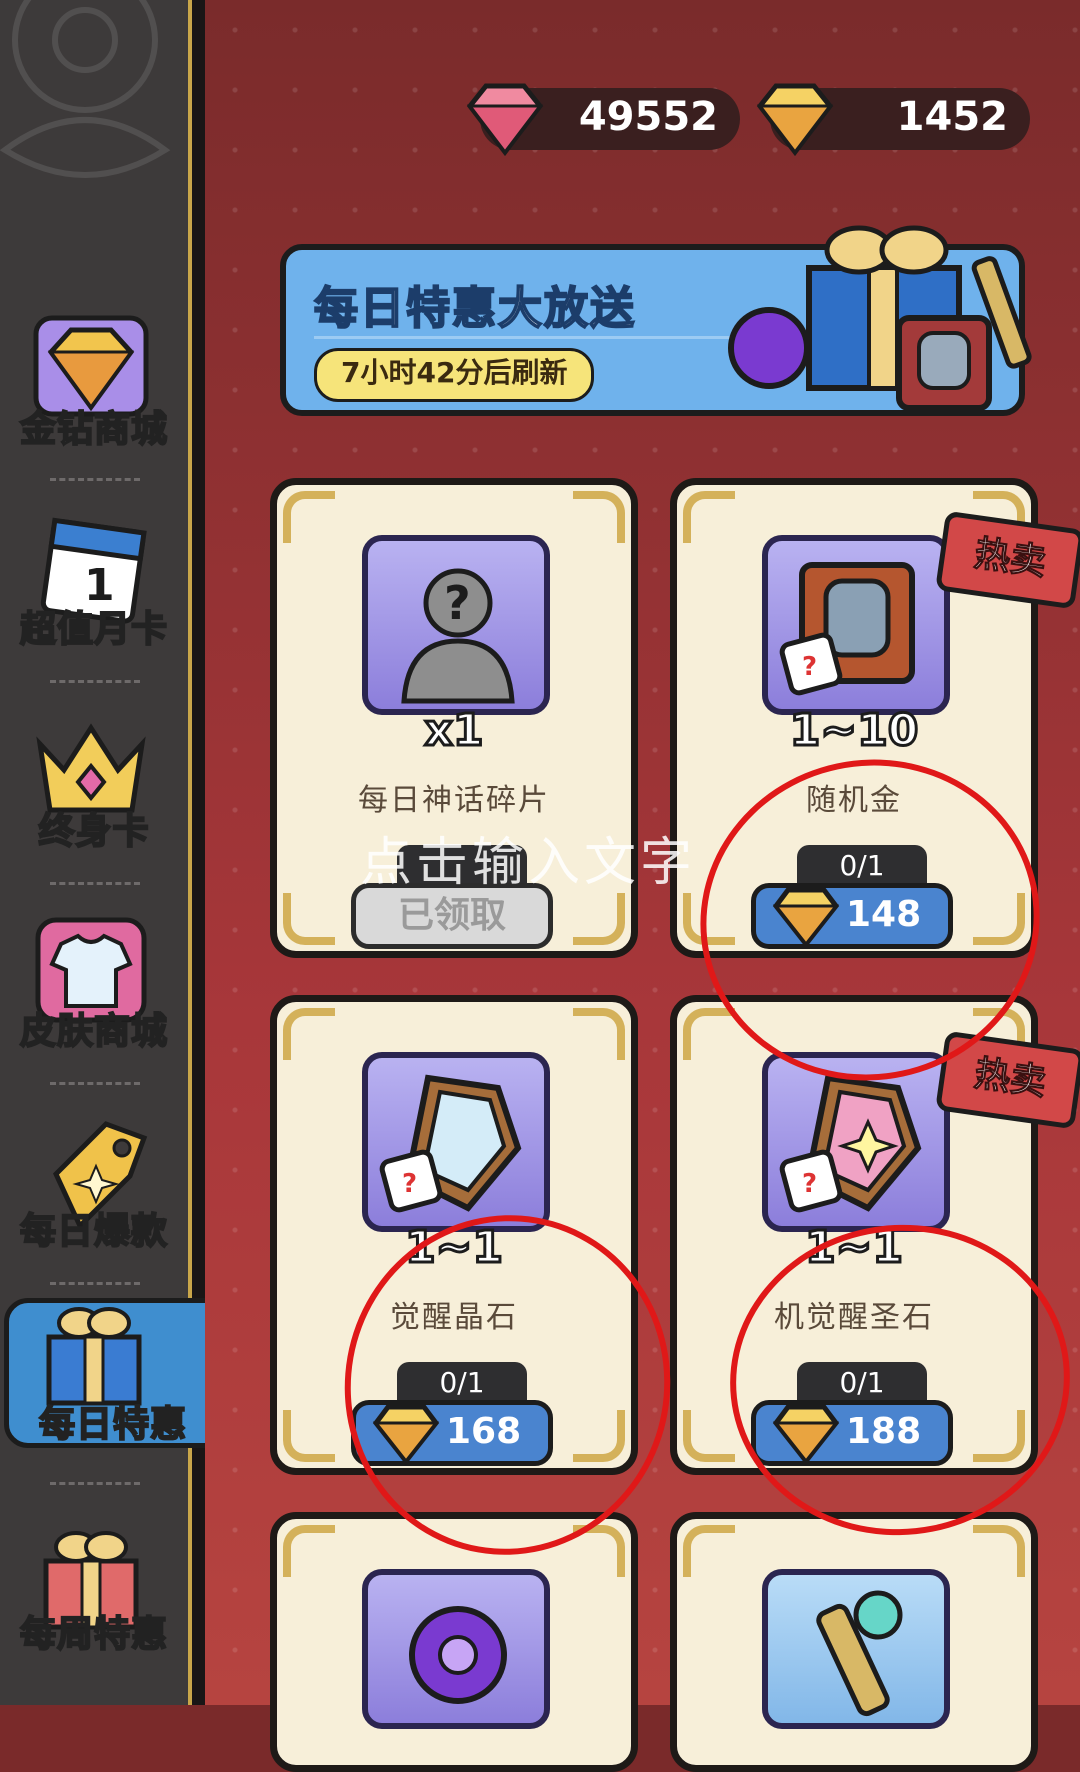 This screenshot has height=1772, width=1080. Describe the element at coordinates (656, 320) in the screenshot. I see `daily-deal-banner: 每日特惠大放送 7小时42分后刷新` at that location.